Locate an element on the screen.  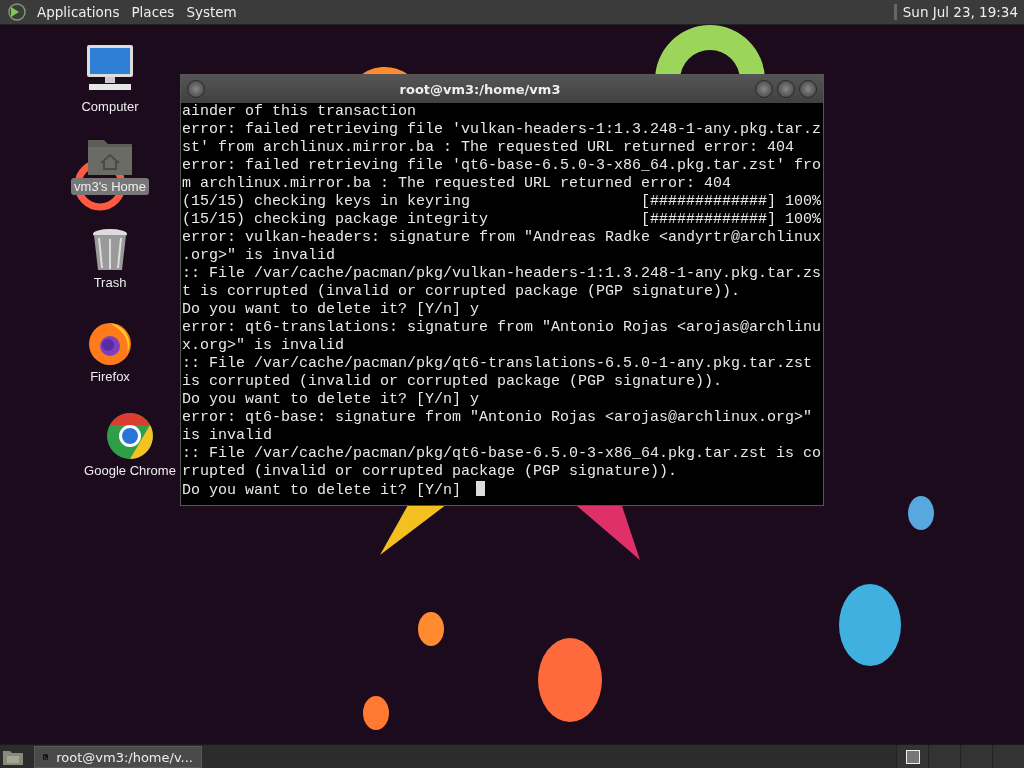
clock: Sun Jul 23, 19:34 is located at coordinates (963, 12).